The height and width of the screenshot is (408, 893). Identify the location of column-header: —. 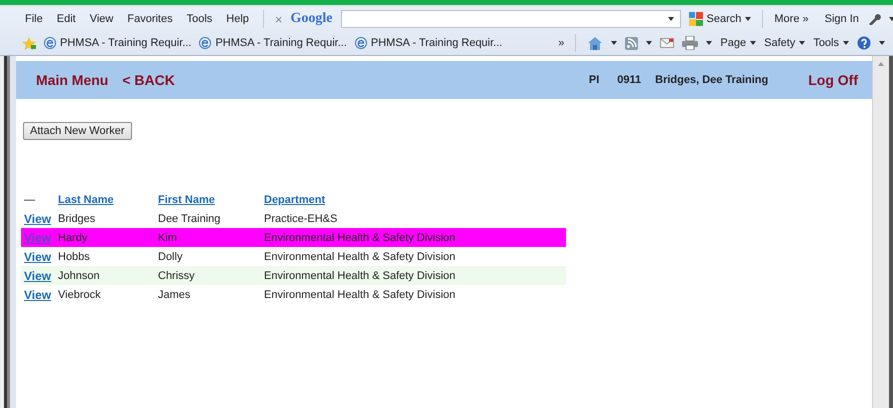
(29, 200).